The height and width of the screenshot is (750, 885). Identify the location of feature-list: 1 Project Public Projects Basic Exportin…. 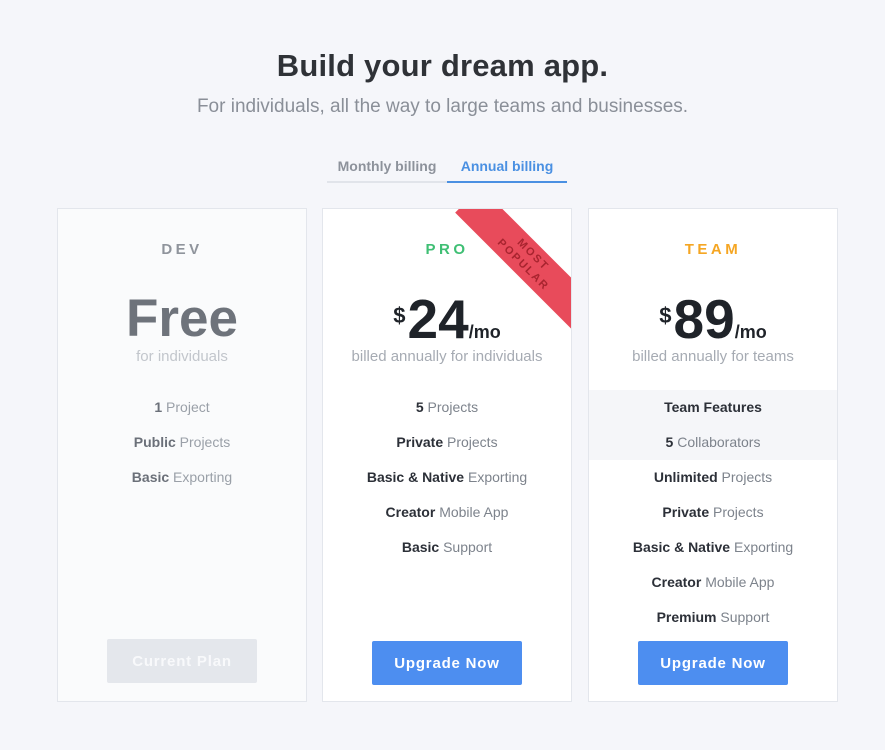
(182, 442).